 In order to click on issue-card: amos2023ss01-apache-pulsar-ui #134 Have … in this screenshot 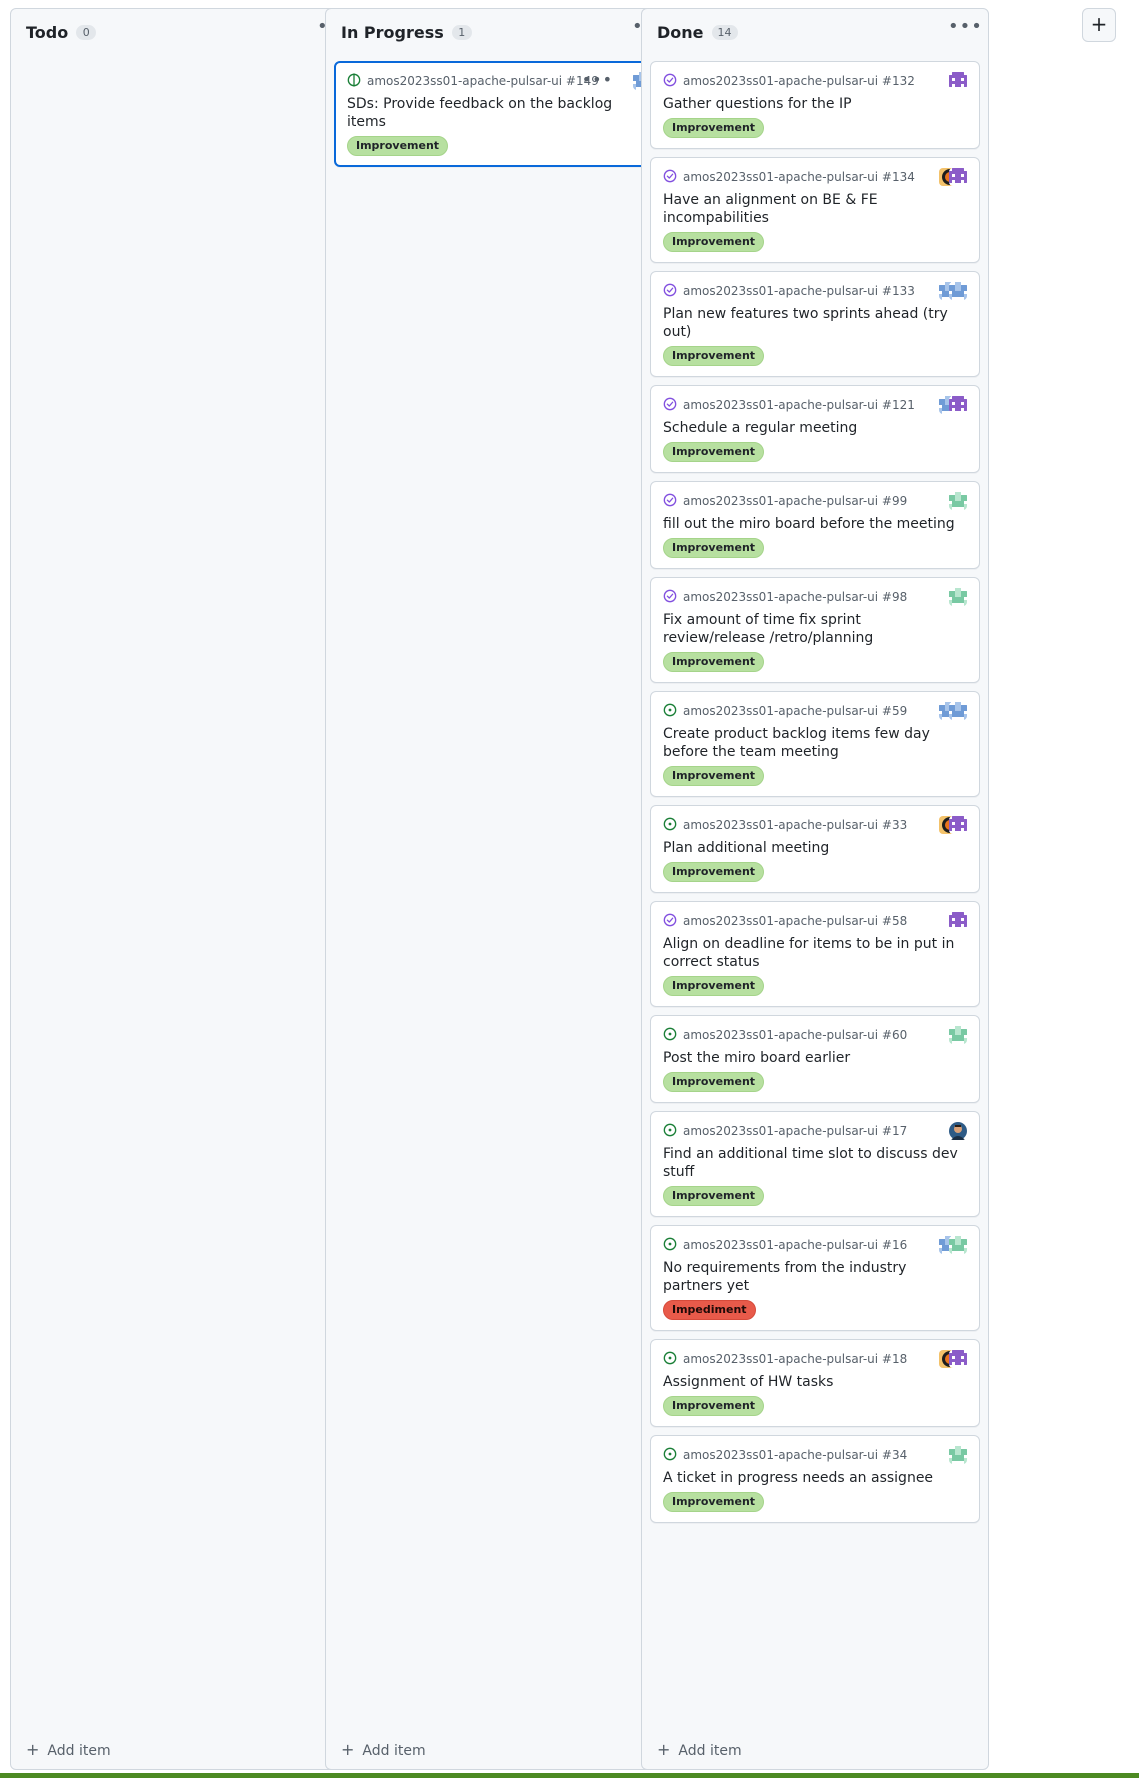, I will do `click(815, 210)`.